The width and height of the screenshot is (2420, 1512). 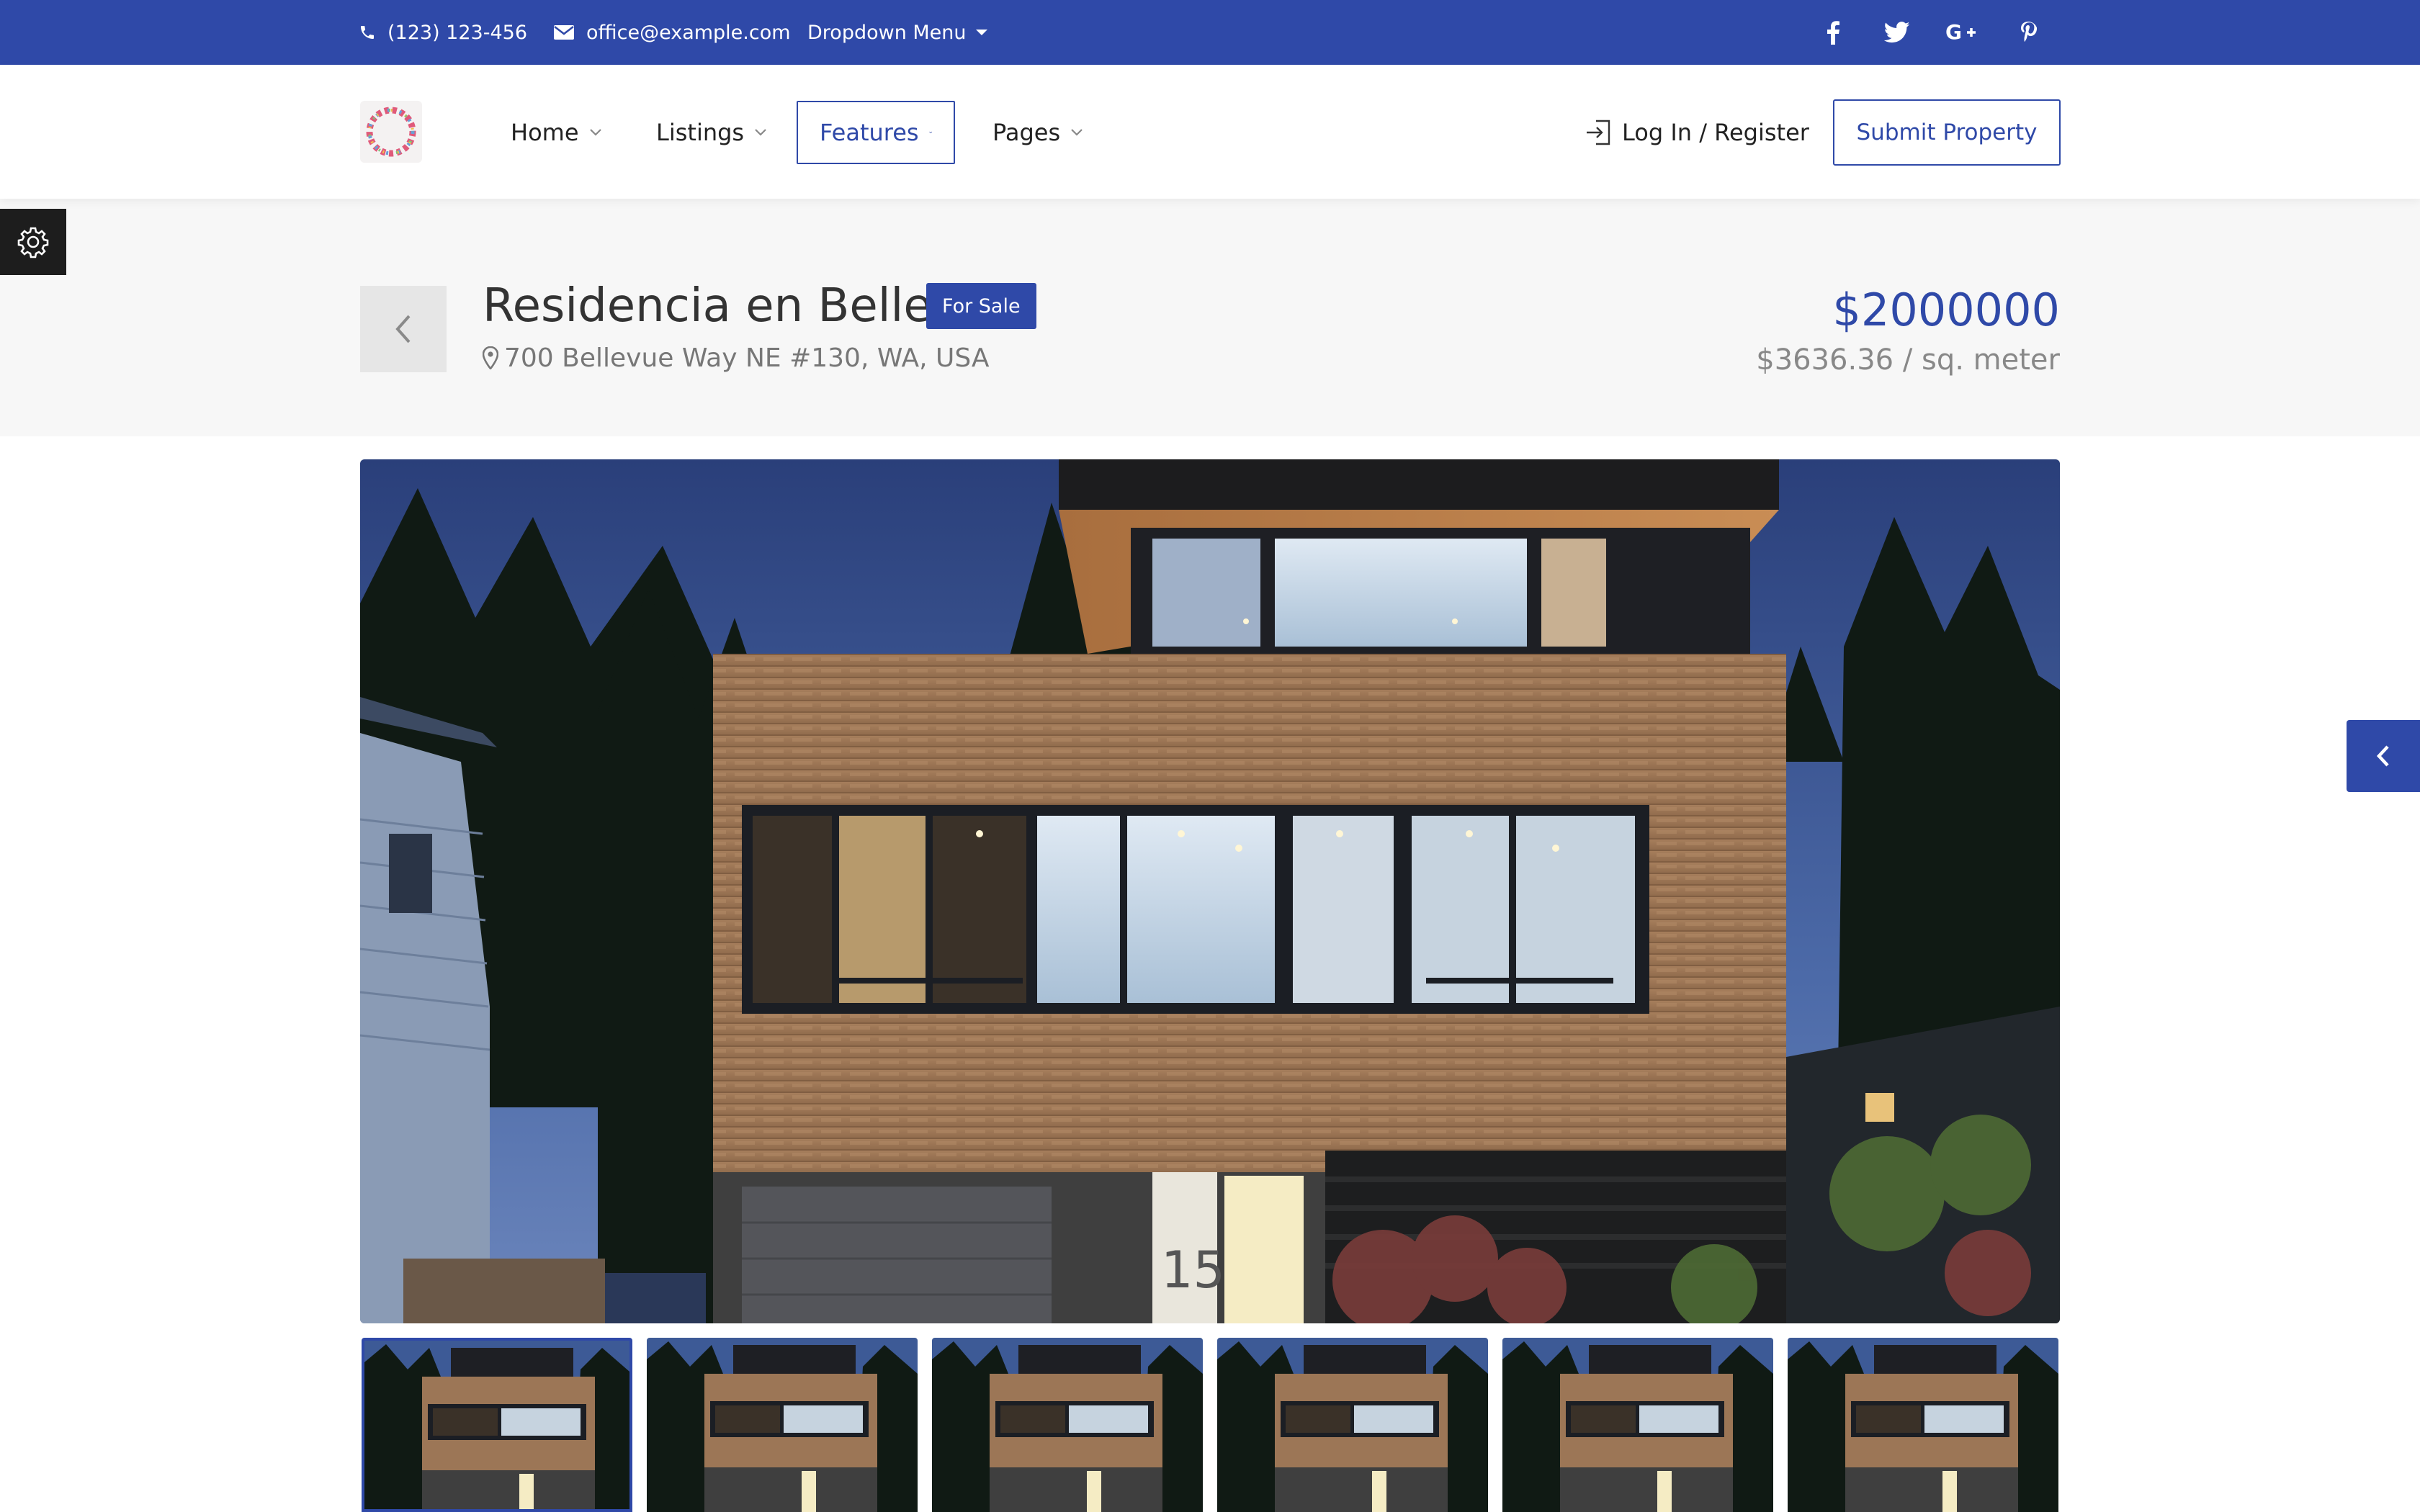 I want to click on nav-pages: Pages, so click(x=1037, y=132).